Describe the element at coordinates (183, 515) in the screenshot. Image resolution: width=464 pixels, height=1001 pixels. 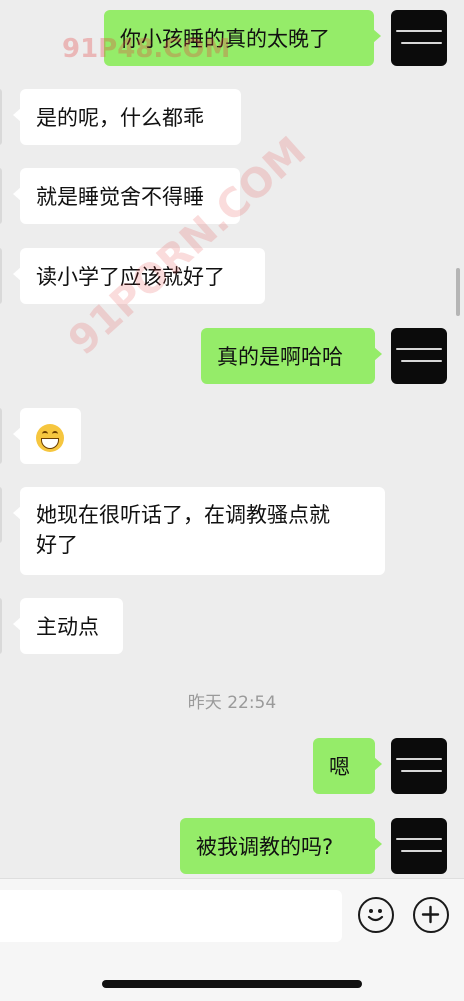
I see `message-text-line: 她现在很听话了，在调教骚点就` at that location.